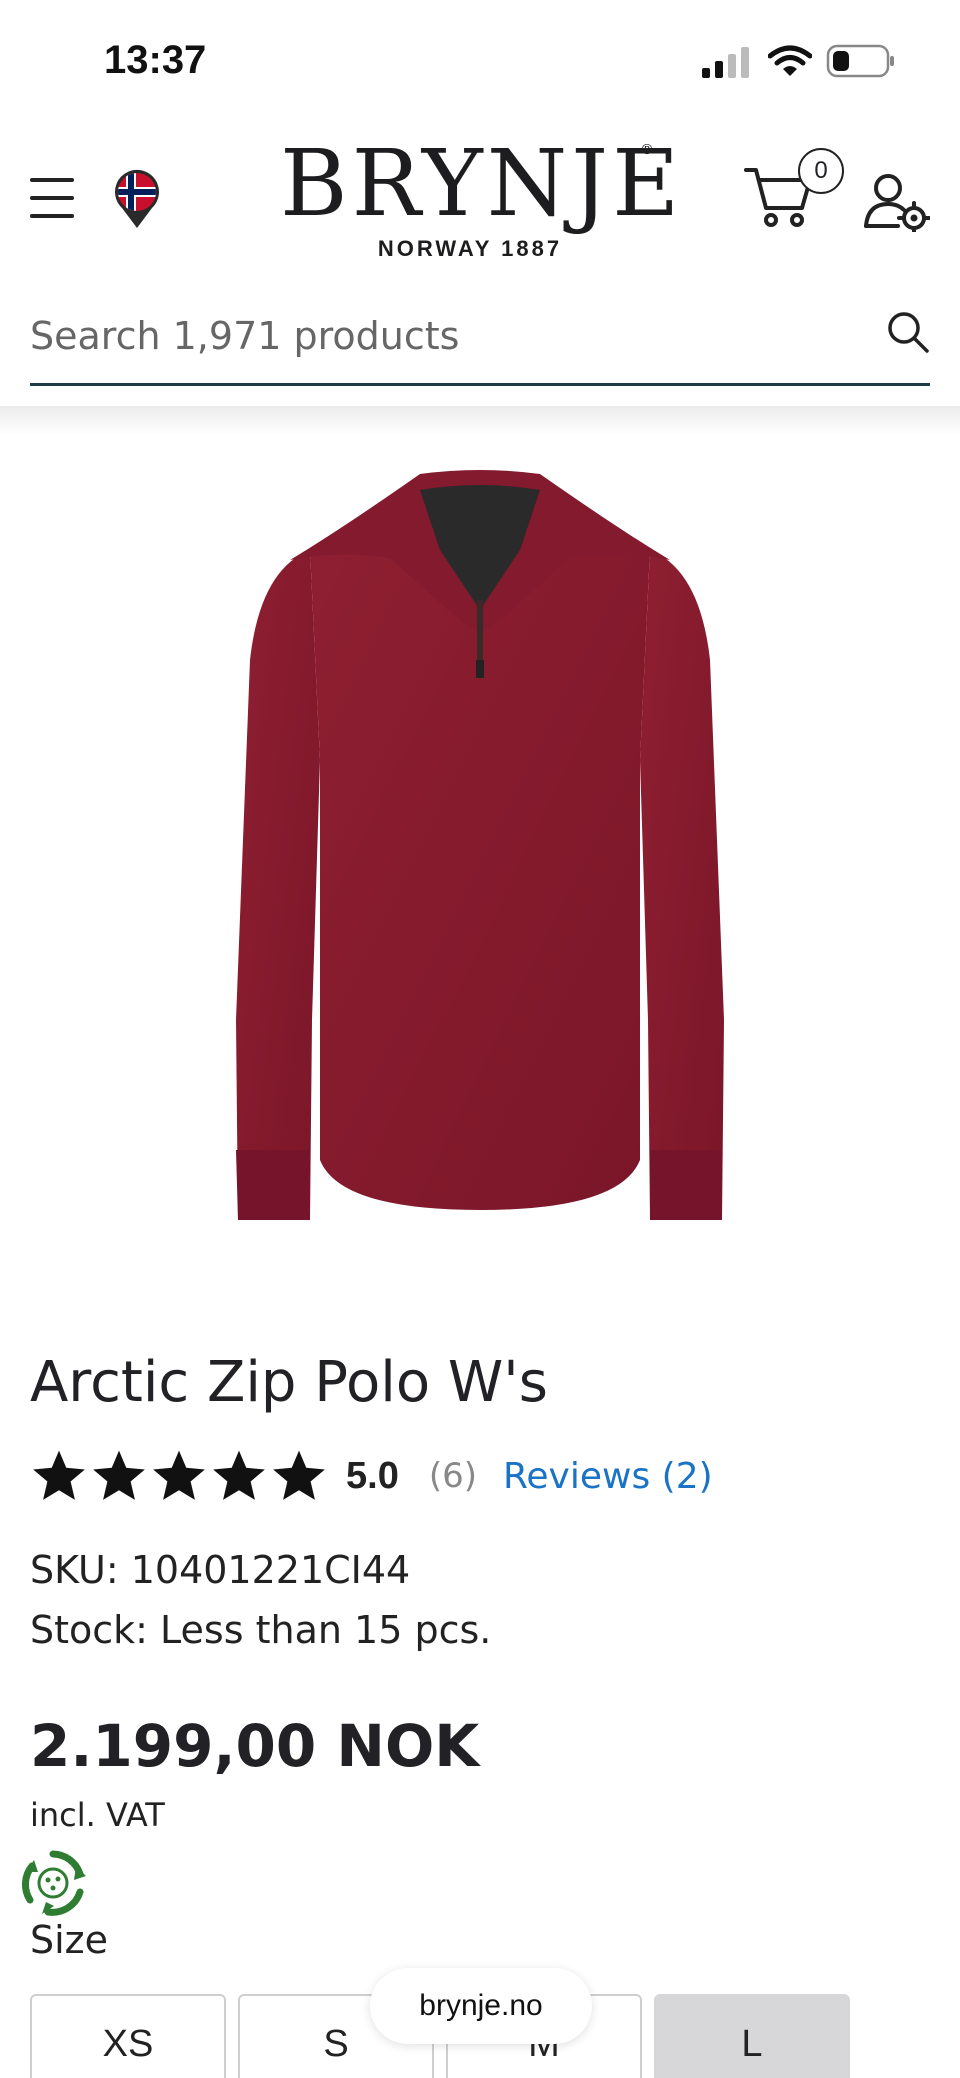  Describe the element at coordinates (97, 1815) in the screenshot. I see `vat-note: incl. VAT` at that location.